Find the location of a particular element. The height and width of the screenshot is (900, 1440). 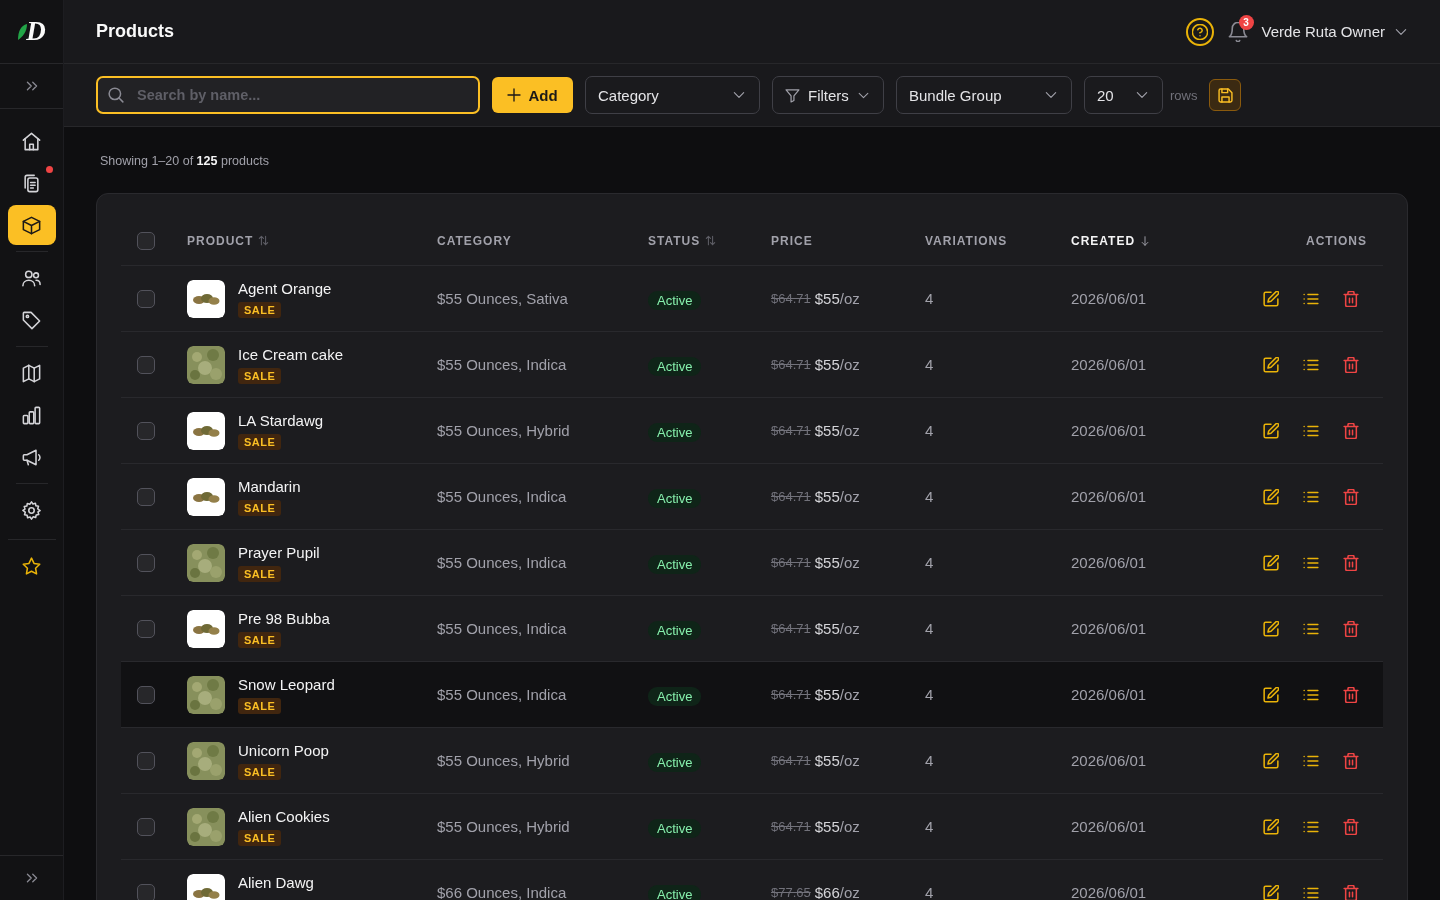

select-all-checkbox is located at coordinates (146, 240).